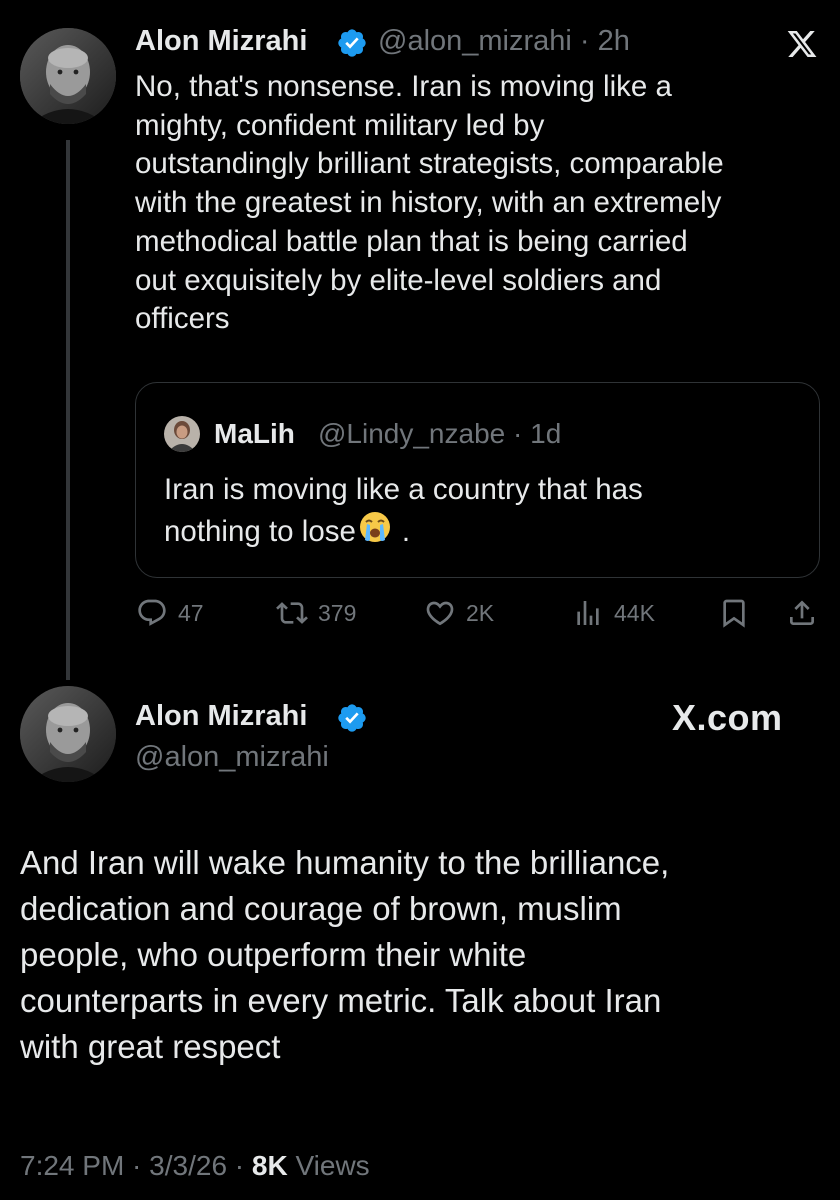 The width and height of the screenshot is (840, 1200). What do you see at coordinates (191, 612) in the screenshot?
I see `reply-count: 47` at bounding box center [191, 612].